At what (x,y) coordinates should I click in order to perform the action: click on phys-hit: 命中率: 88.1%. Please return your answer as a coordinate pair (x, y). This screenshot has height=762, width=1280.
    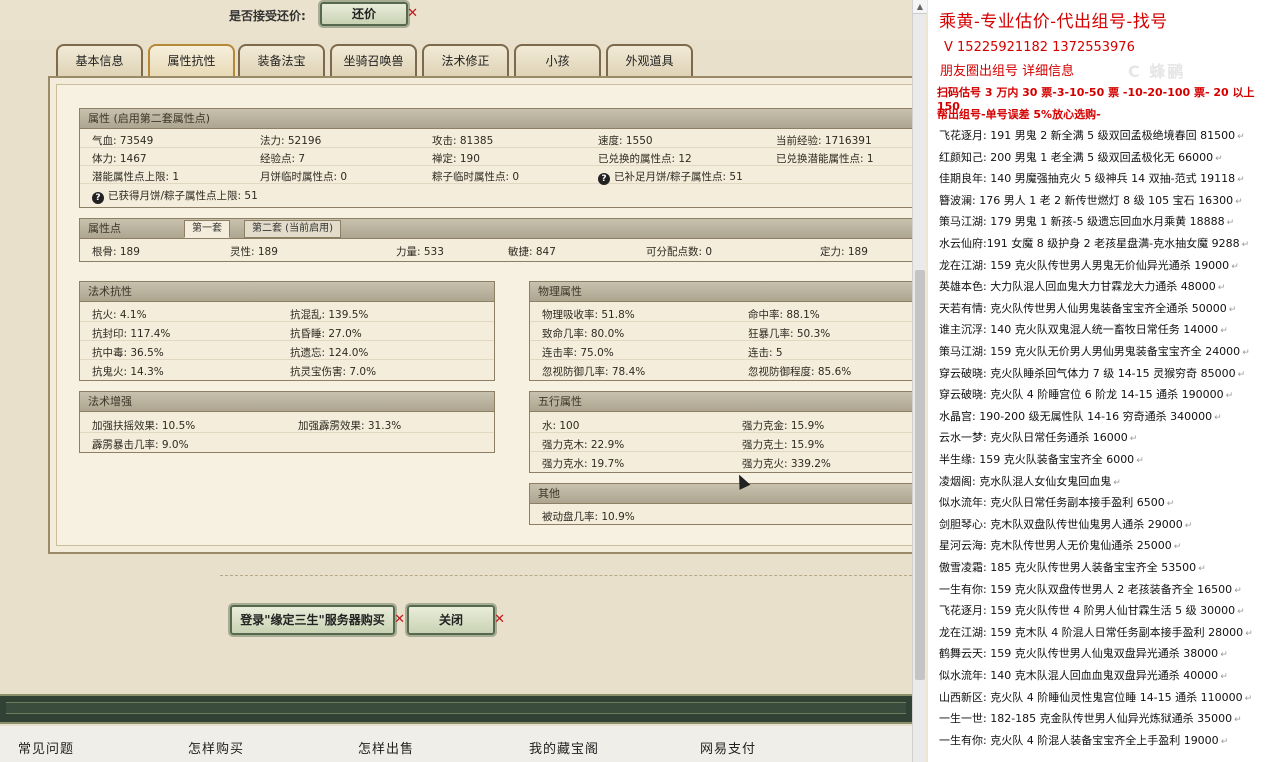
    Looking at the image, I should click on (784, 315).